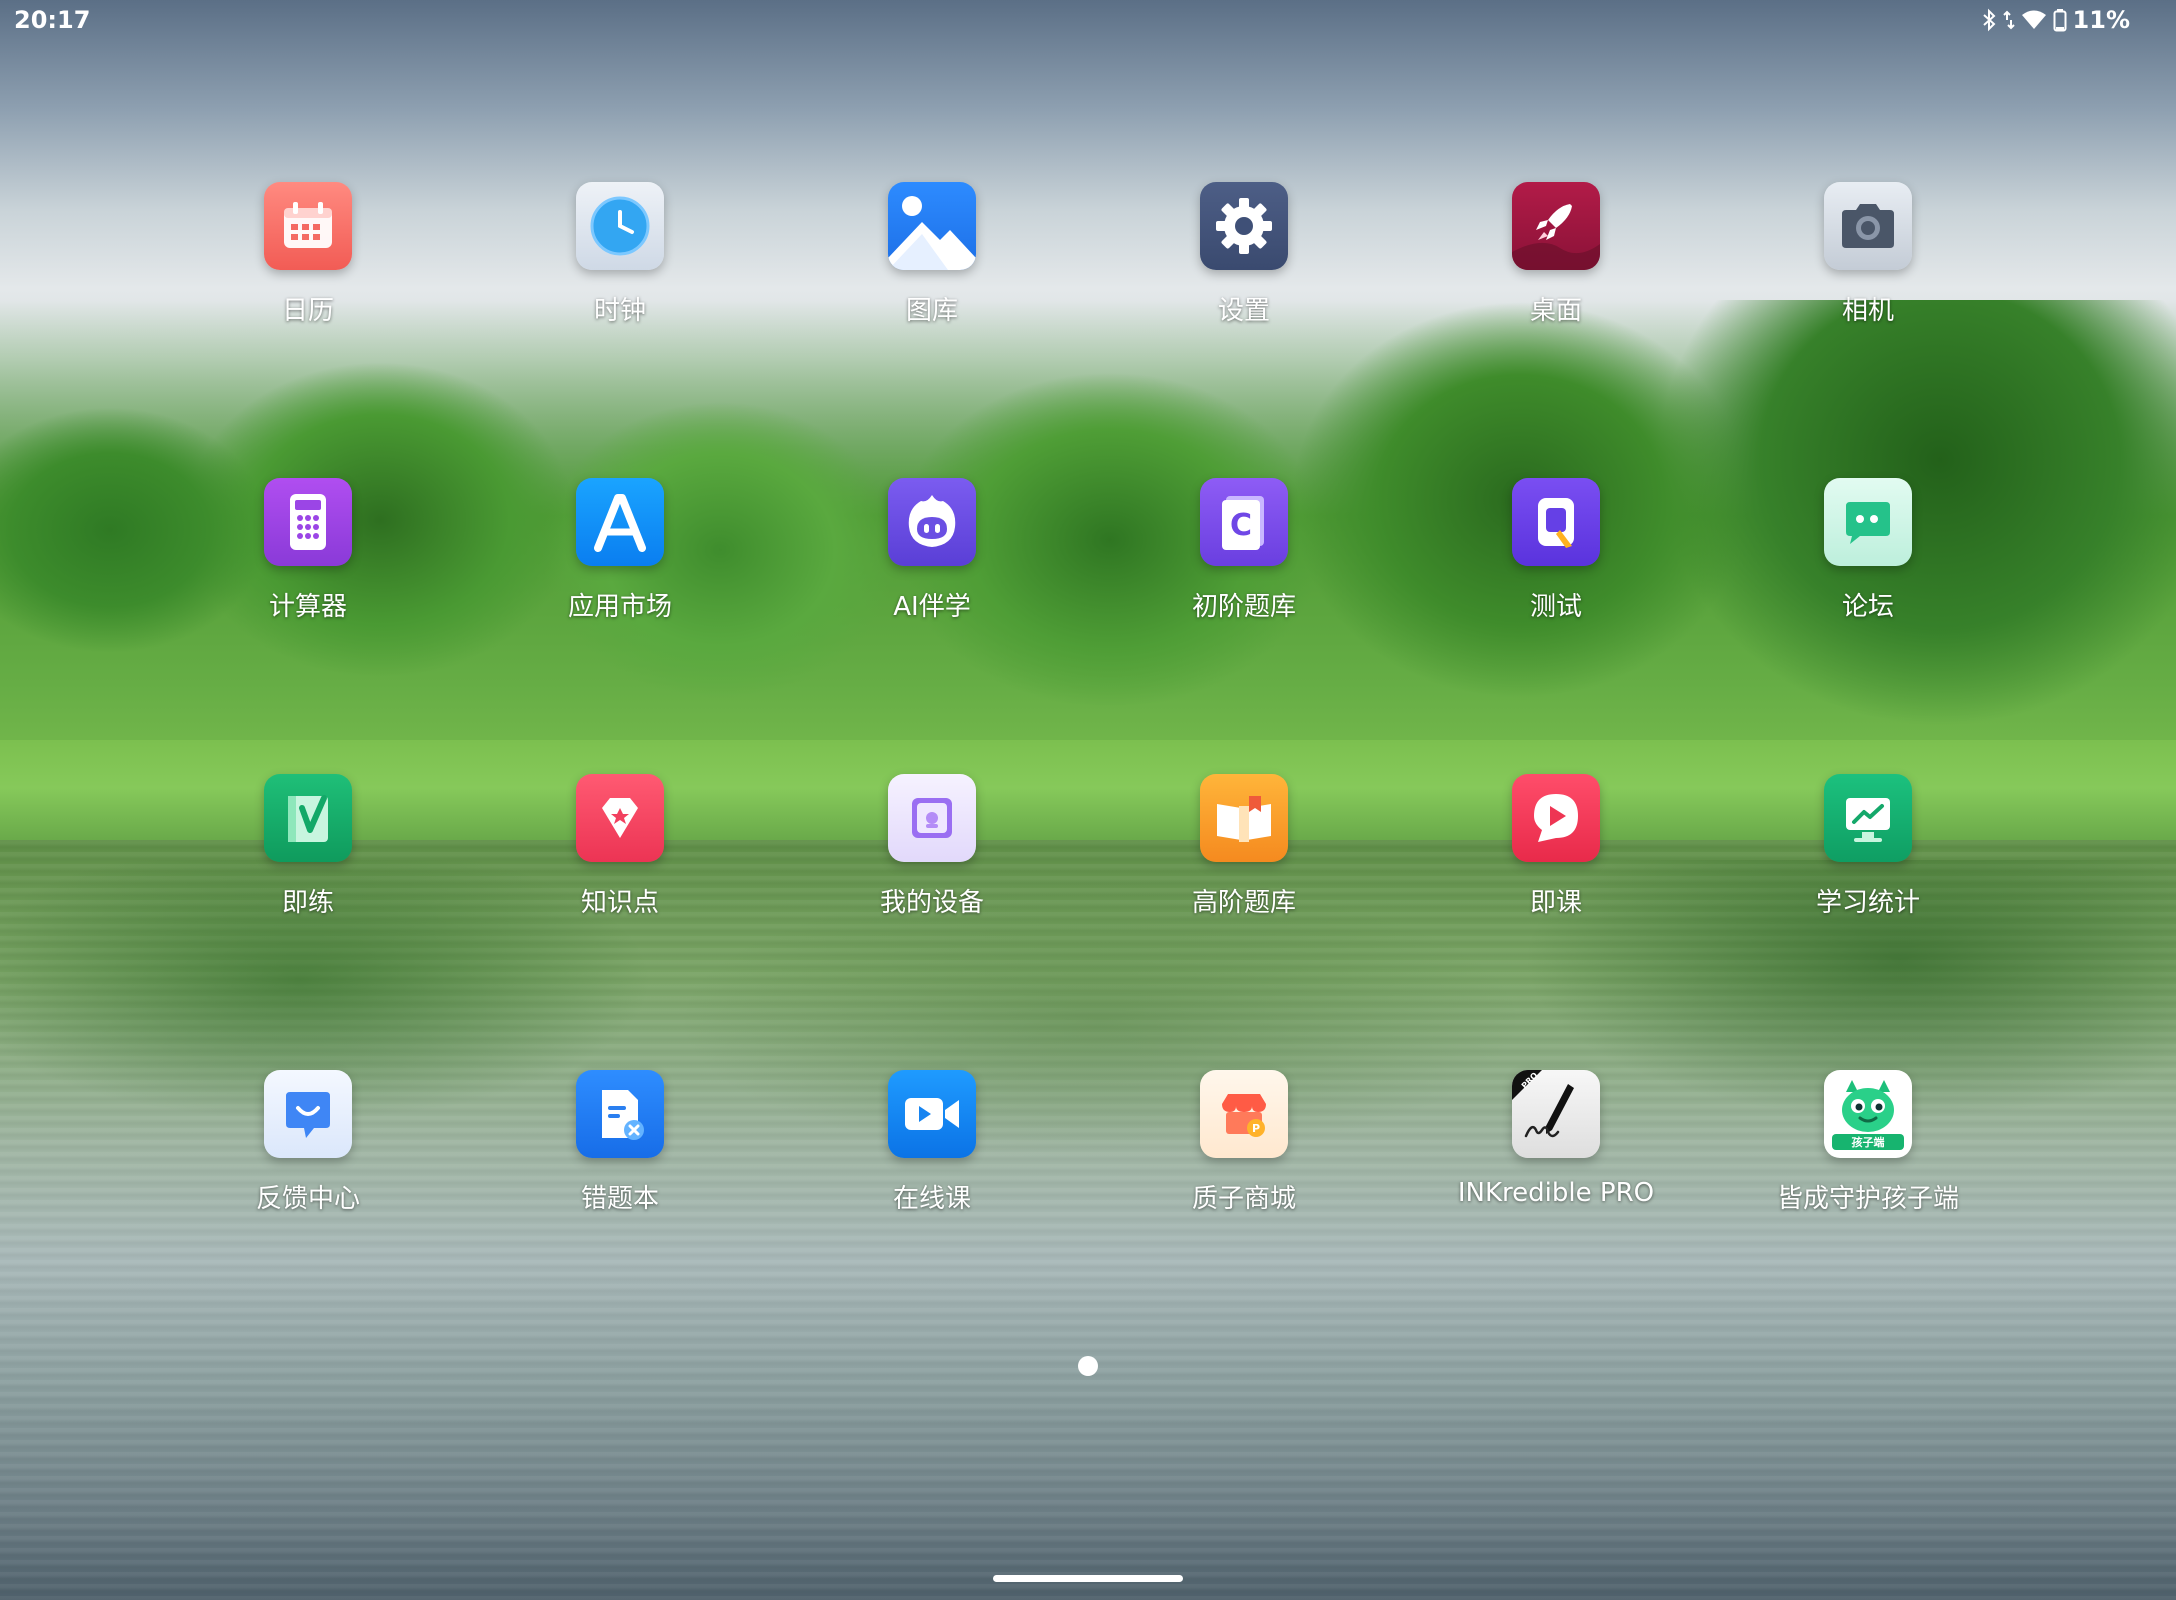 Image resolution: width=2176 pixels, height=1600 pixels. What do you see at coordinates (932, 1114) in the screenshot?
I see `online-class-video-icon` at bounding box center [932, 1114].